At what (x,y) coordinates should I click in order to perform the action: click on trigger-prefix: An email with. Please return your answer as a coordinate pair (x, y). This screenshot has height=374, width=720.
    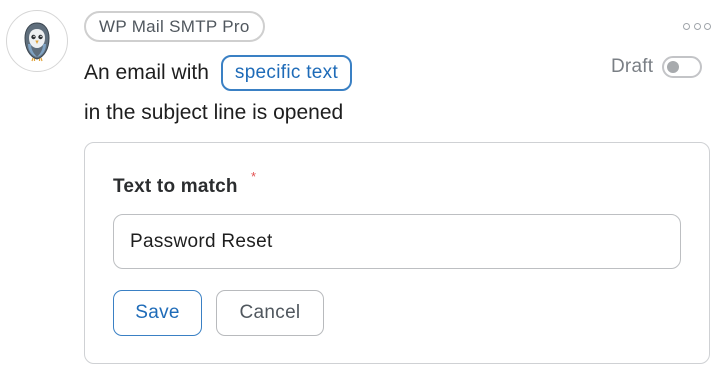
    Looking at the image, I should click on (146, 72).